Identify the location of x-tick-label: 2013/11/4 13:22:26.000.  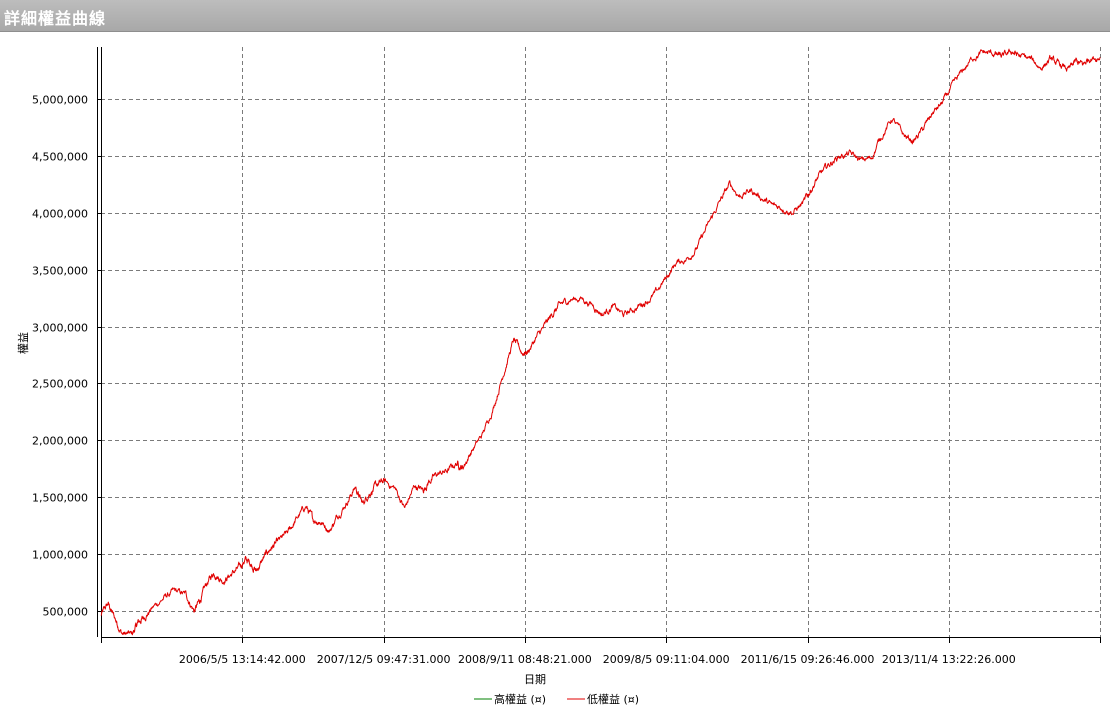
(949, 659).